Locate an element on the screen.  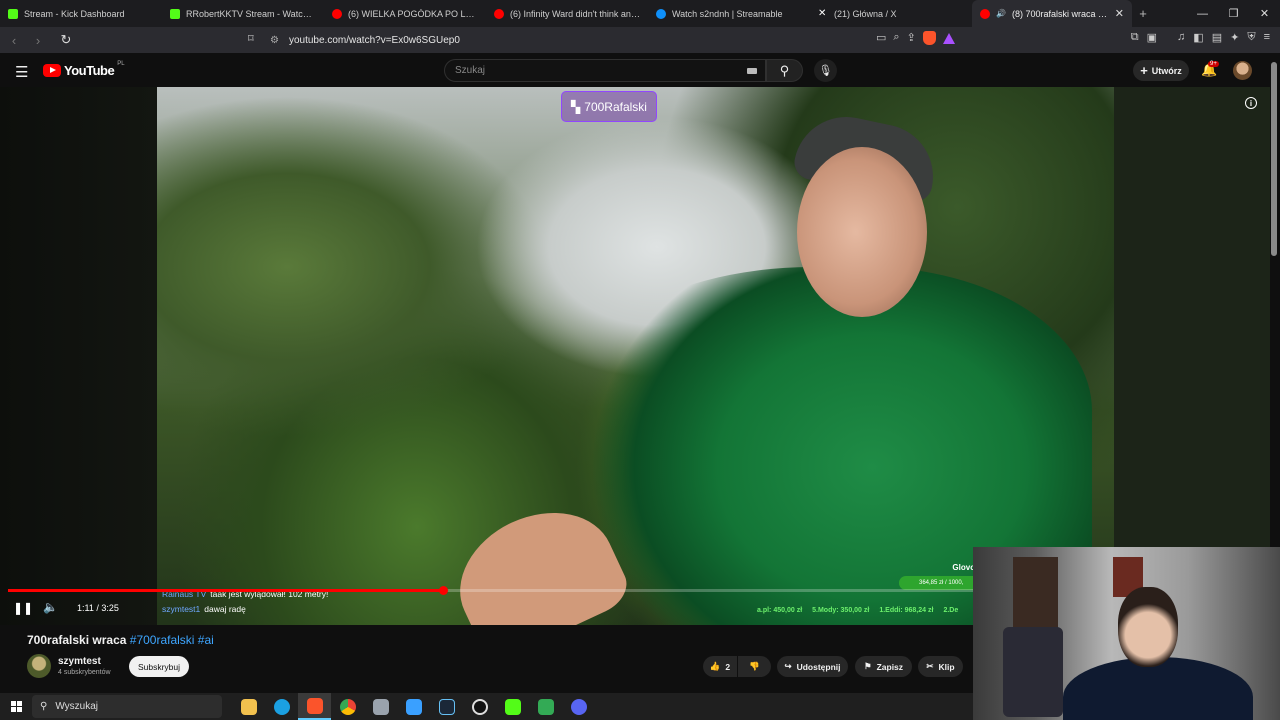
info-icon: i is located at coordinates (1251, 103).